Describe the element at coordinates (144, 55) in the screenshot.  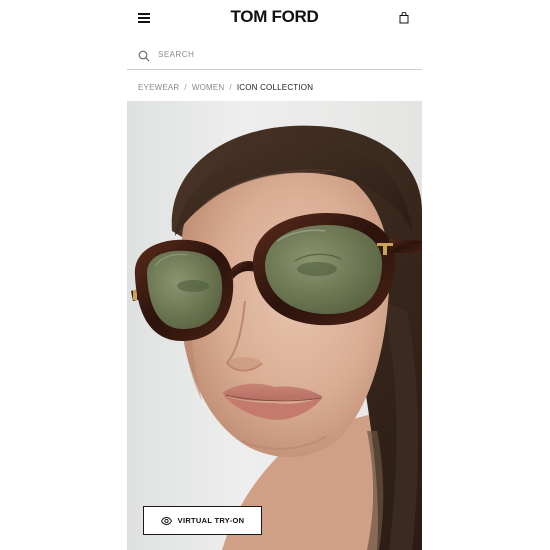
I see `search-icon` at that location.